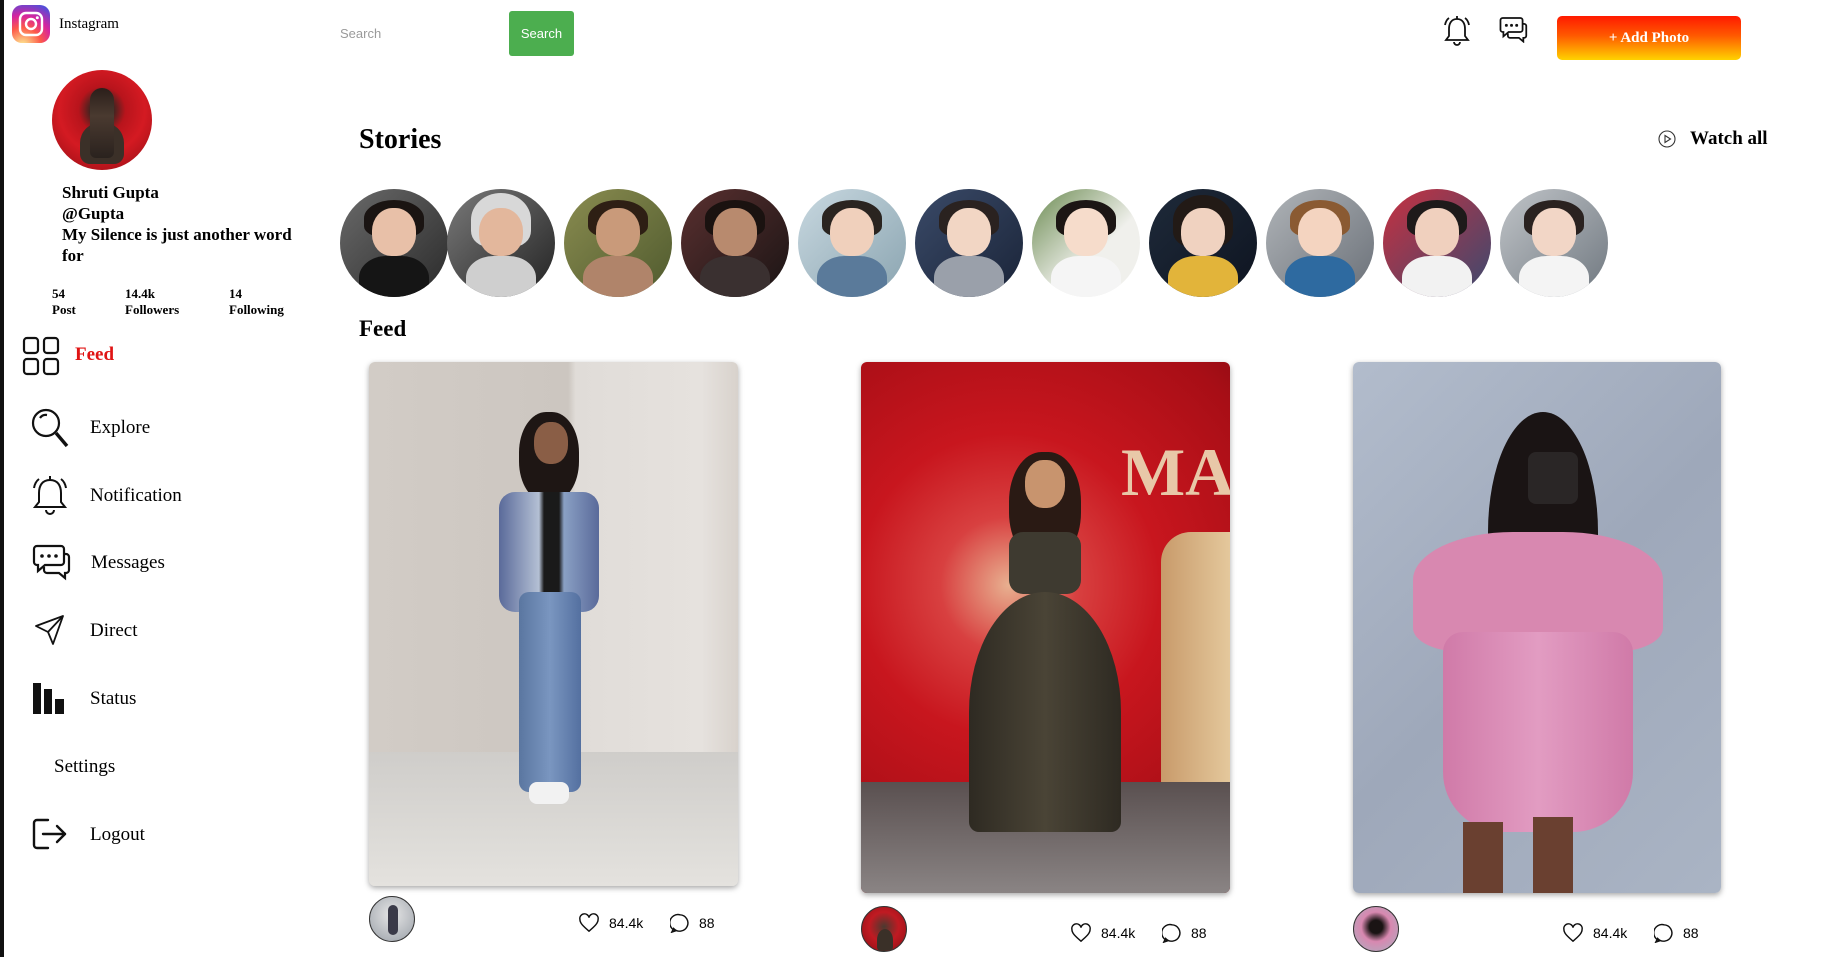  I want to click on sidebar-item-label: Messages, so click(128, 562).